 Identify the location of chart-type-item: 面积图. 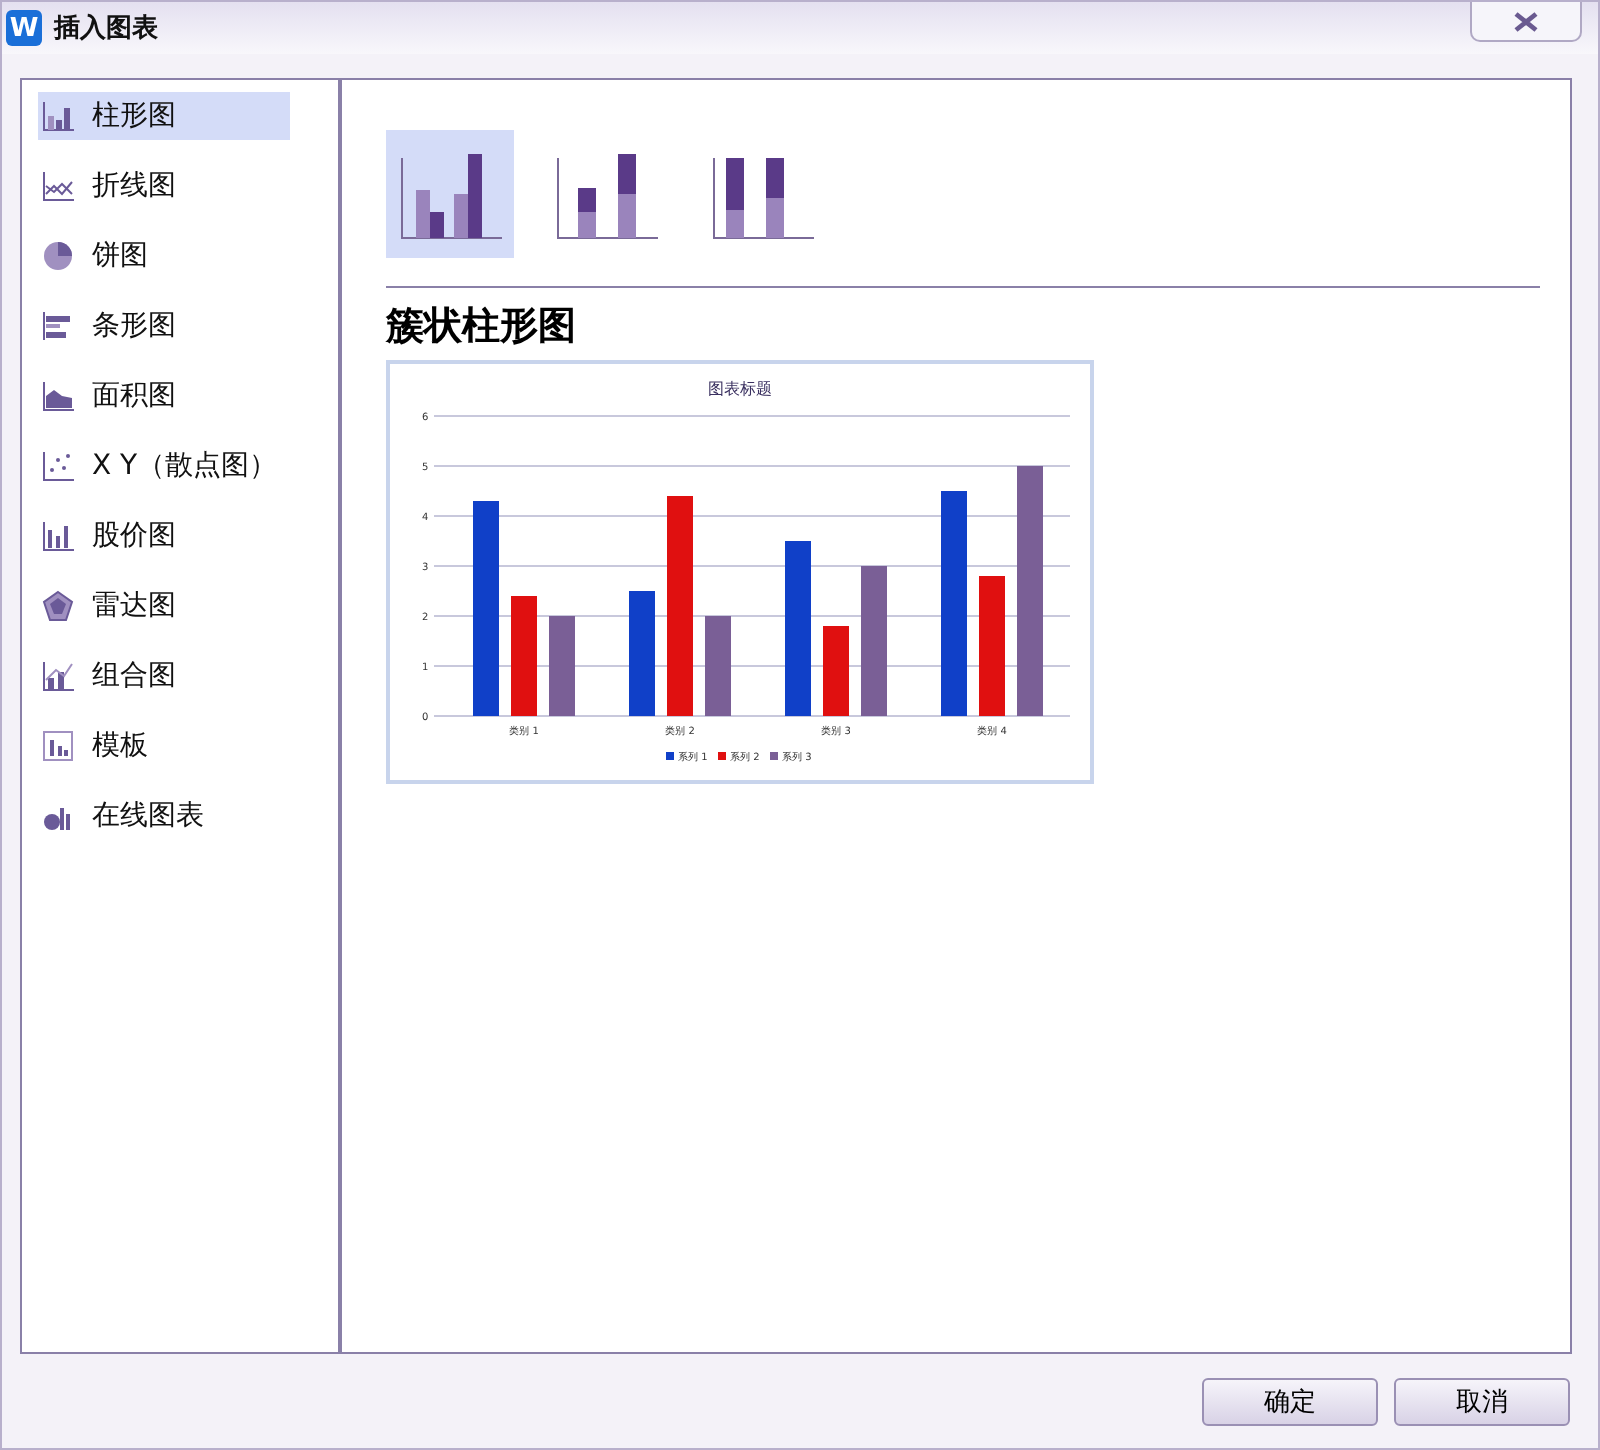
(164, 396).